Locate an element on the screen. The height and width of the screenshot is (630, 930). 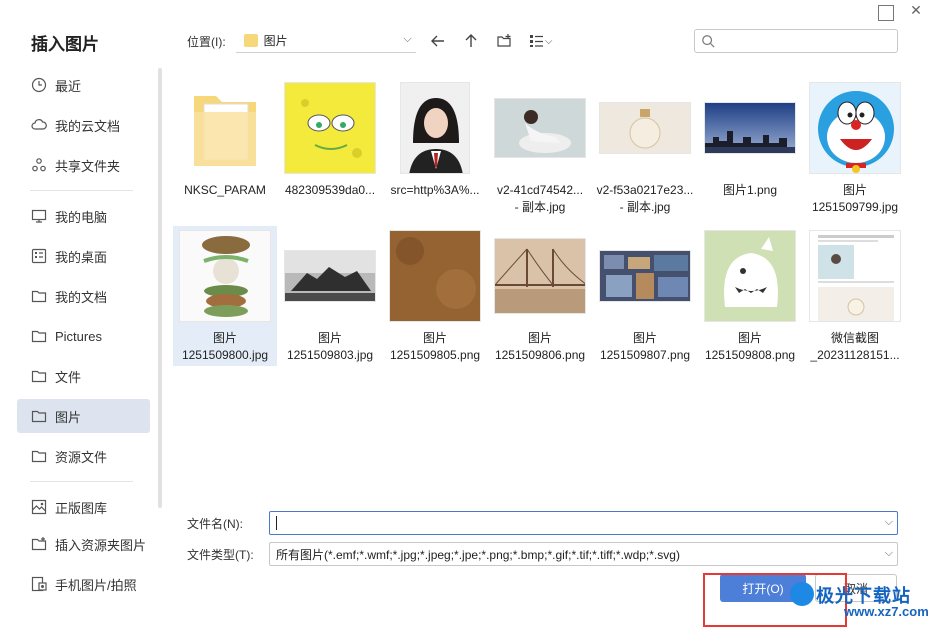
image-file-item: v2-f53a0217e23... - 副本.jpg is located at coordinates (645, 148).